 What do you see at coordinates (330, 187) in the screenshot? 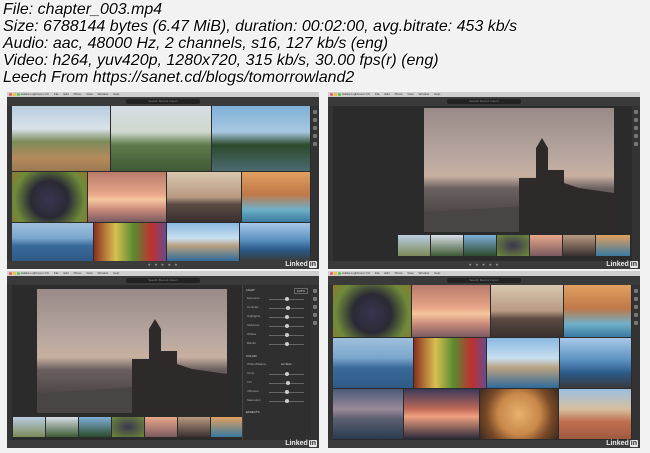
I see `left-sidebar` at bounding box center [330, 187].